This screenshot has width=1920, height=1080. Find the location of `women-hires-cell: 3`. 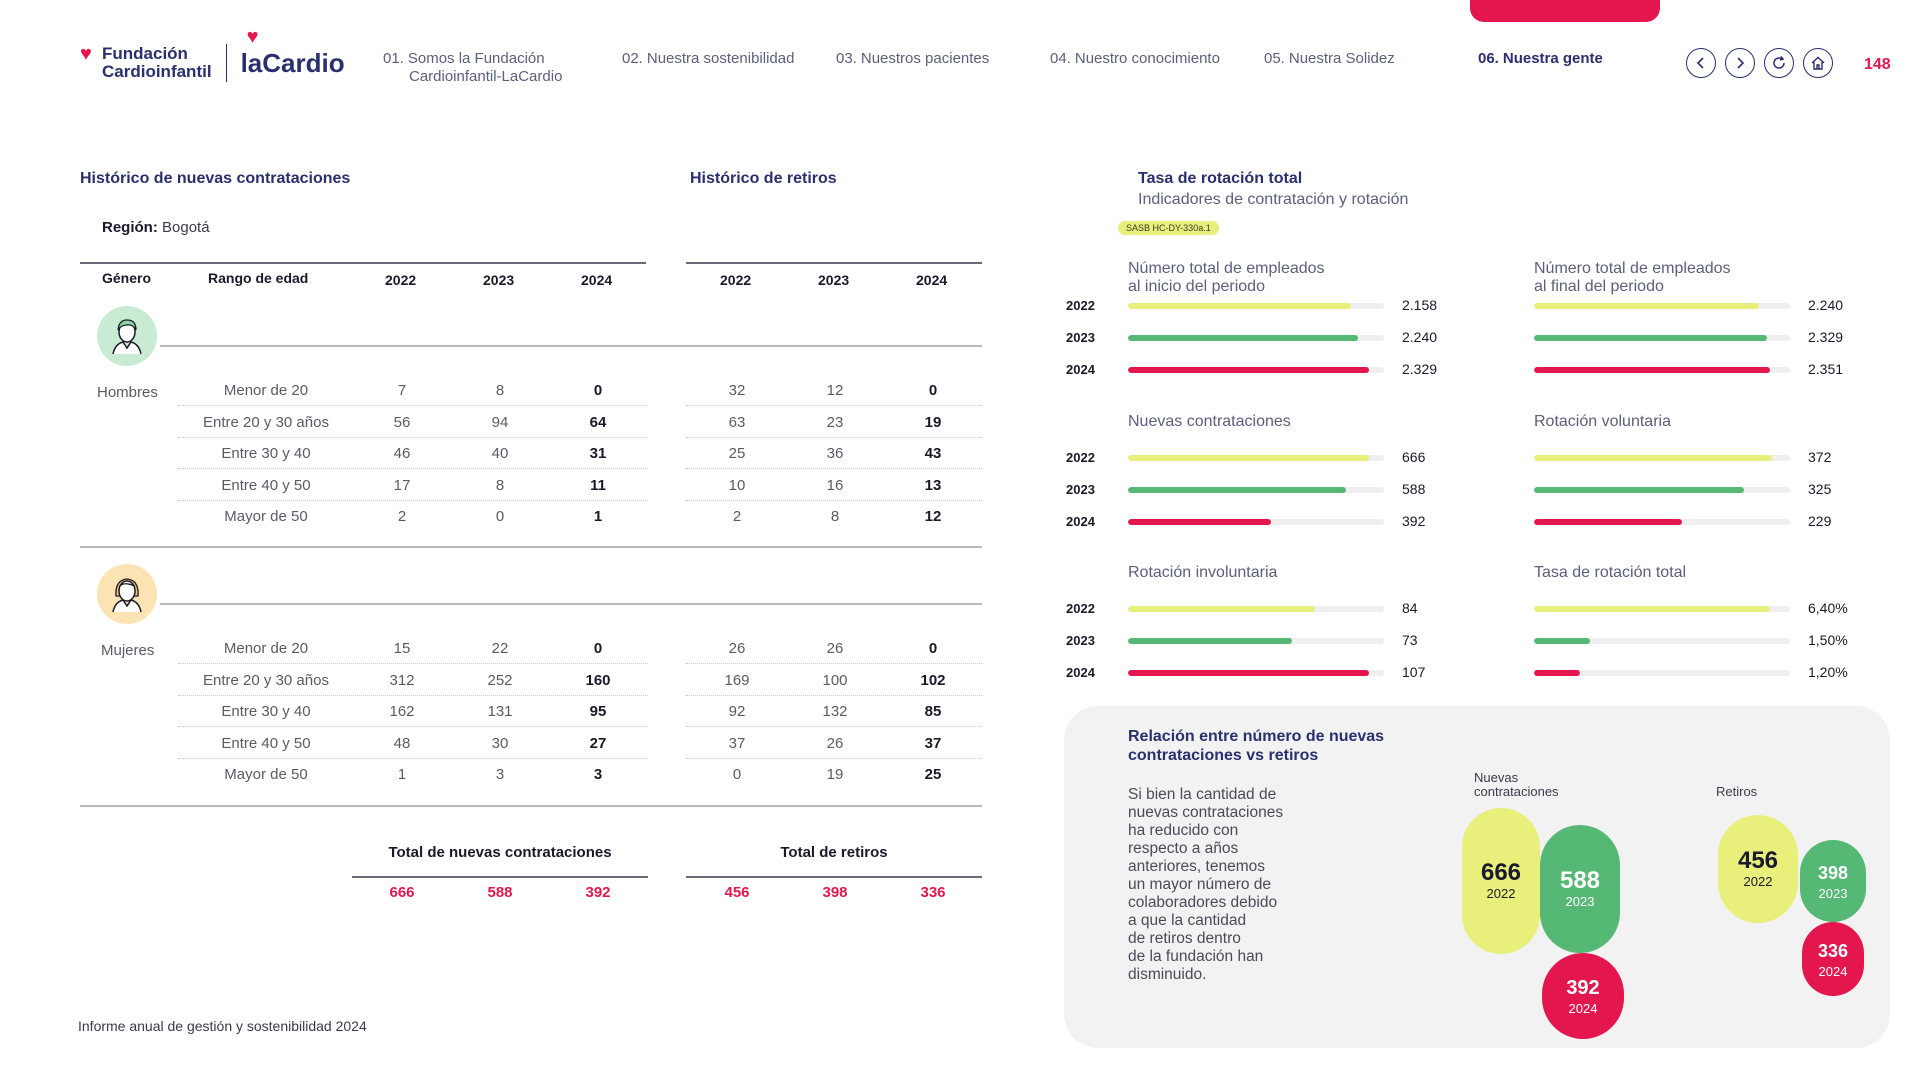

women-hires-cell: 3 is located at coordinates (598, 774).